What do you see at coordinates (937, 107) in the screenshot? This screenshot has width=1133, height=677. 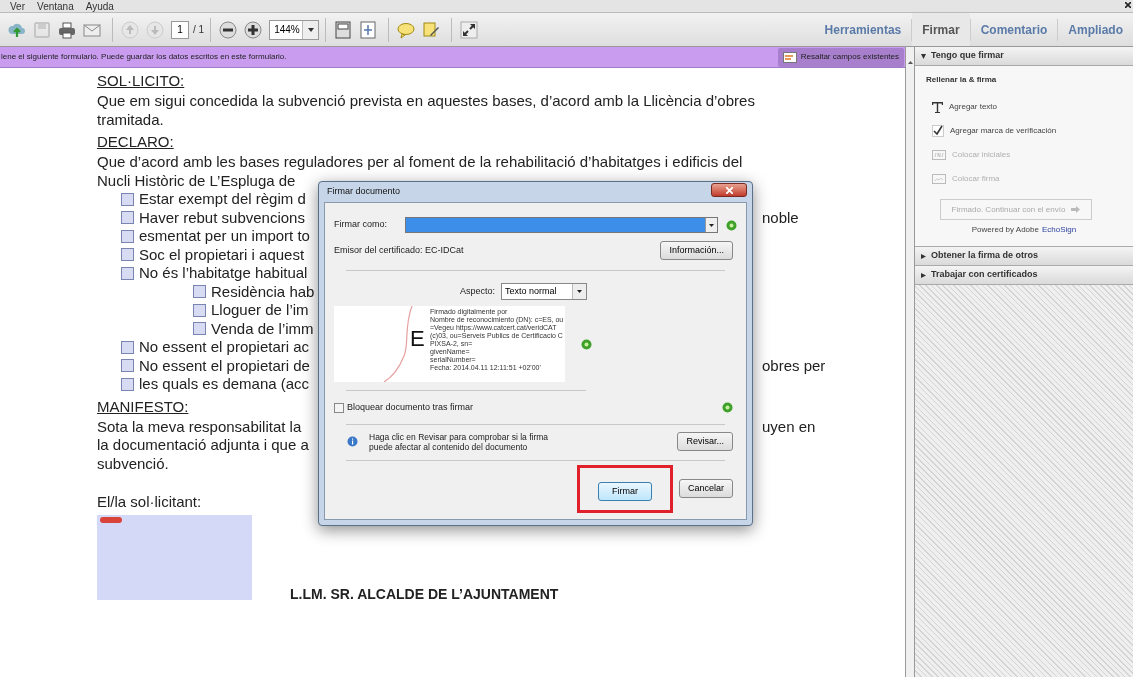 I see `text-icon` at bounding box center [937, 107].